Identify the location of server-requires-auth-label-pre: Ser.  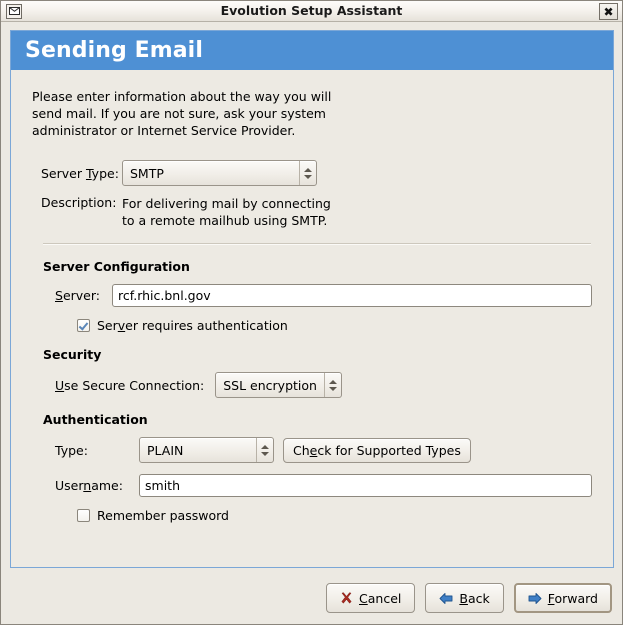
(107, 325).